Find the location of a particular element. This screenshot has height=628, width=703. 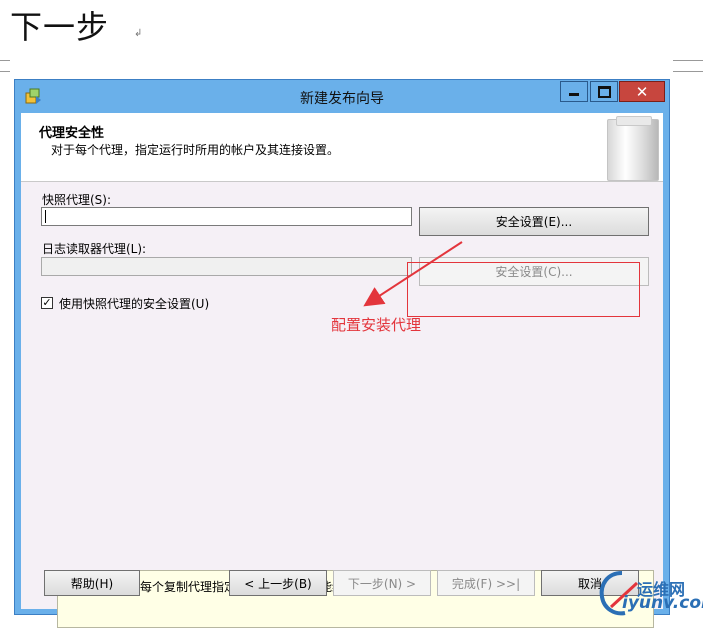

site-watermark: 运维网 iyunv.com is located at coordinates (650, 593).